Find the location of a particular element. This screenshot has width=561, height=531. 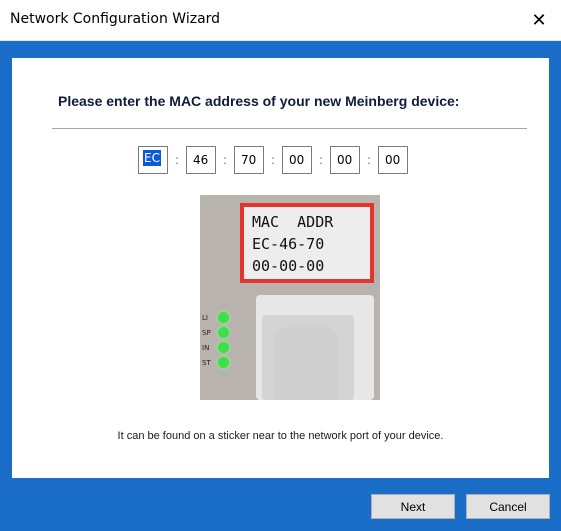

mac-octet-6-input: 00 is located at coordinates (393, 160).